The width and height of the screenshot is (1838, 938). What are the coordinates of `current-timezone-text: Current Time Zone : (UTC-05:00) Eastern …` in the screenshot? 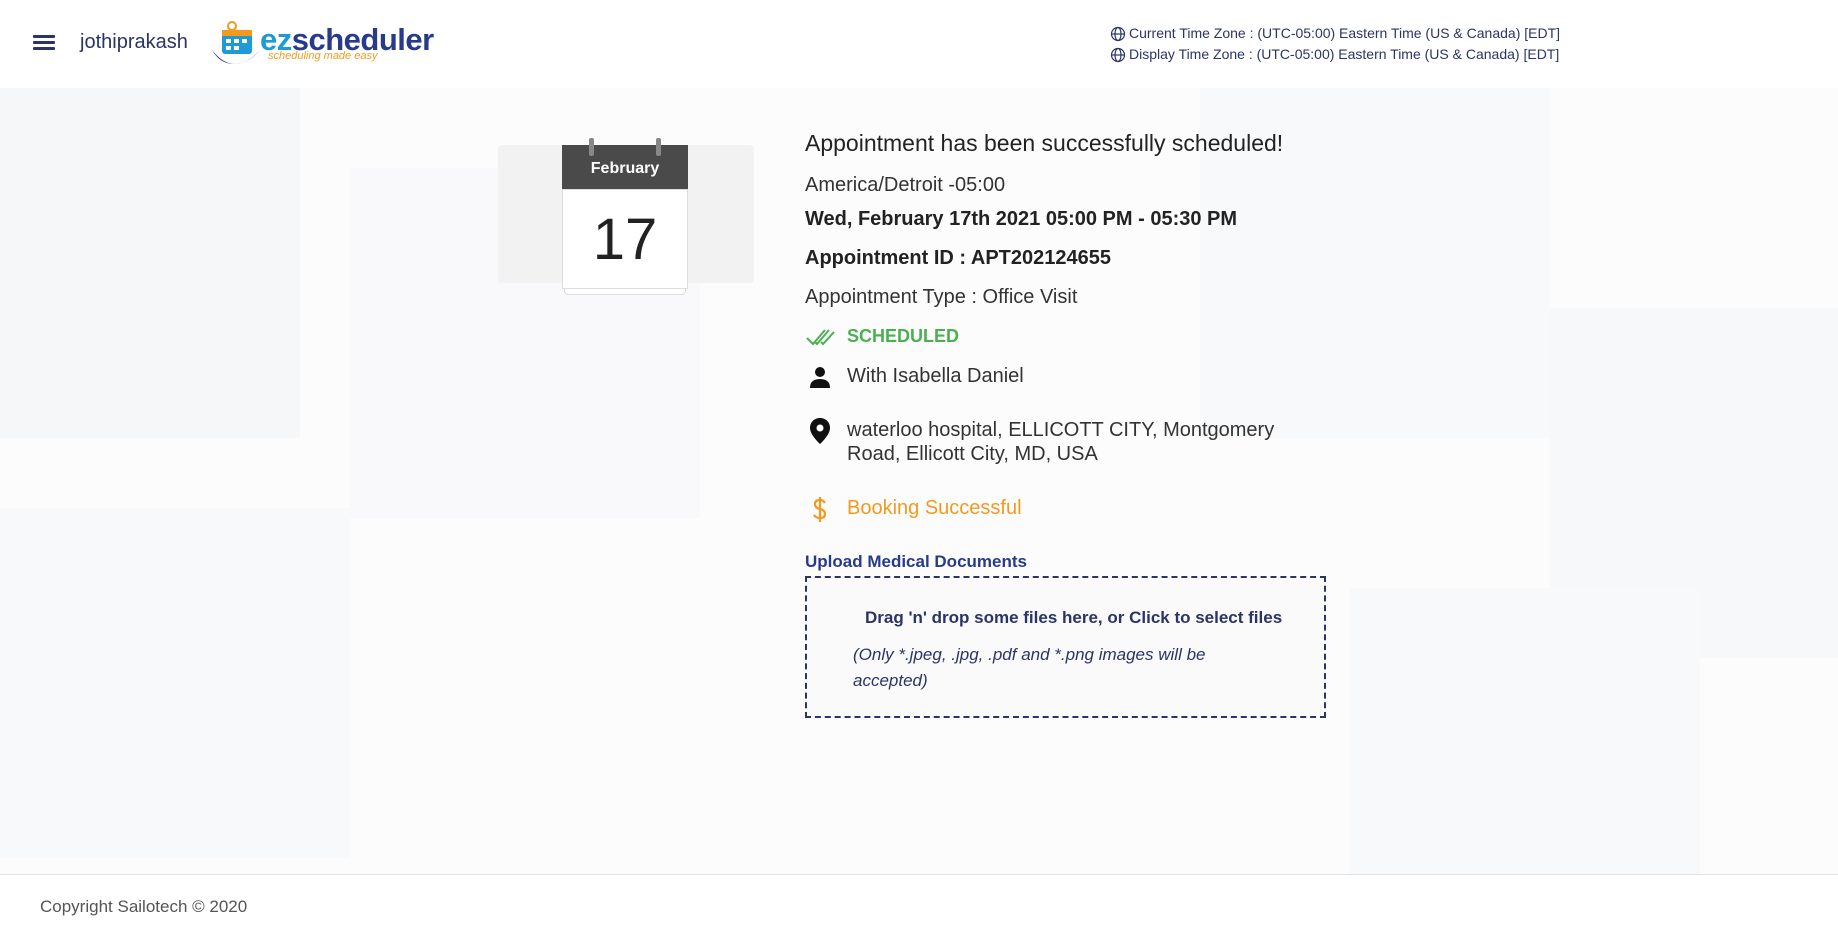 It's located at (1345, 33).